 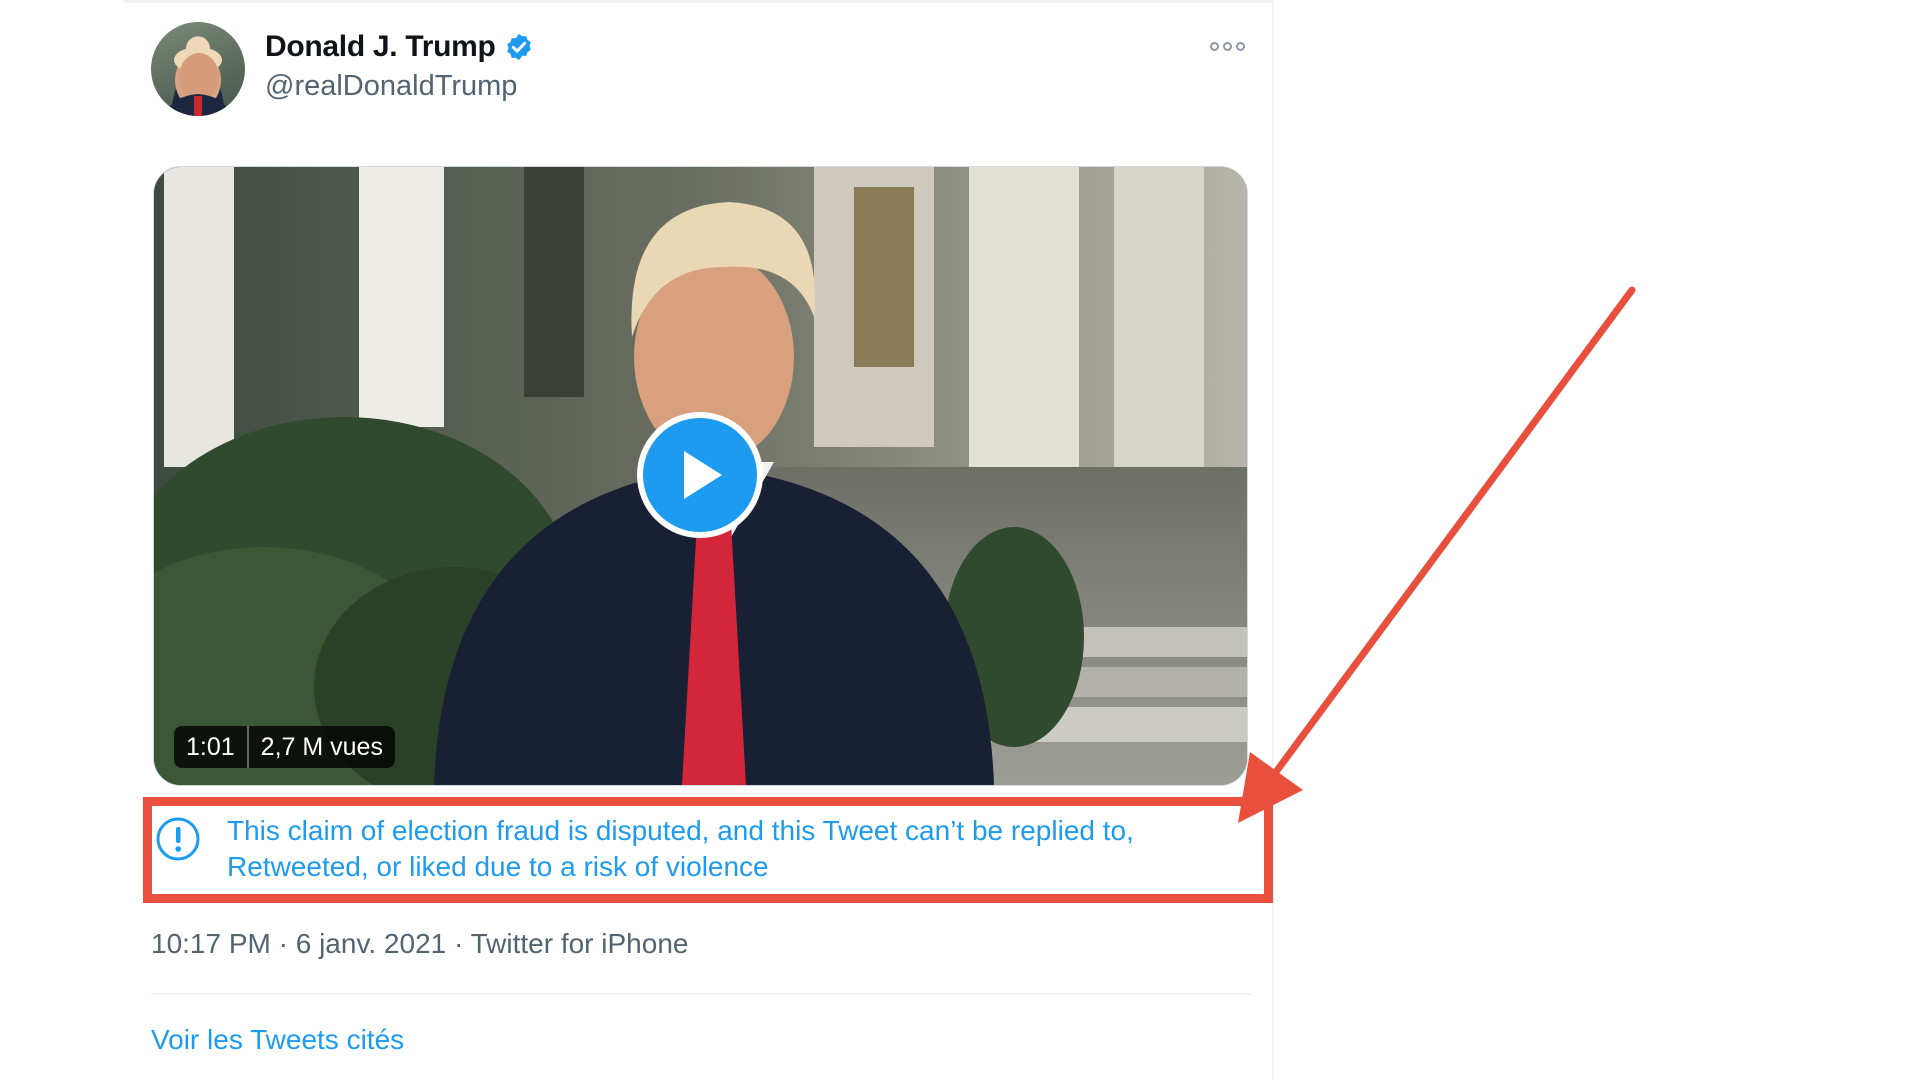 What do you see at coordinates (1228, 46) in the screenshot?
I see `more-options-icon` at bounding box center [1228, 46].